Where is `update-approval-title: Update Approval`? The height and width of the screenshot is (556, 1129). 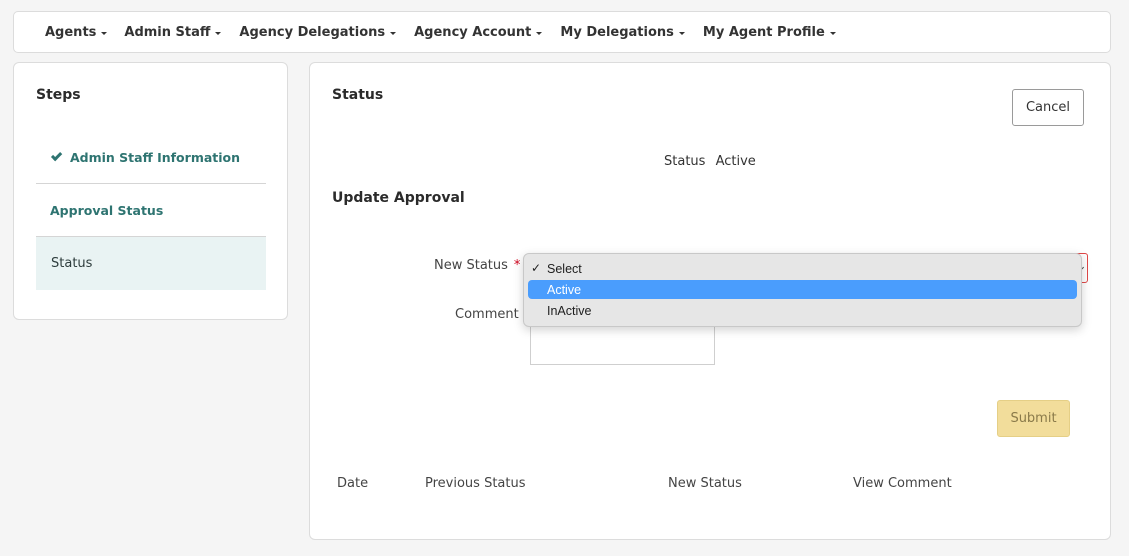 update-approval-title: Update Approval is located at coordinates (398, 198).